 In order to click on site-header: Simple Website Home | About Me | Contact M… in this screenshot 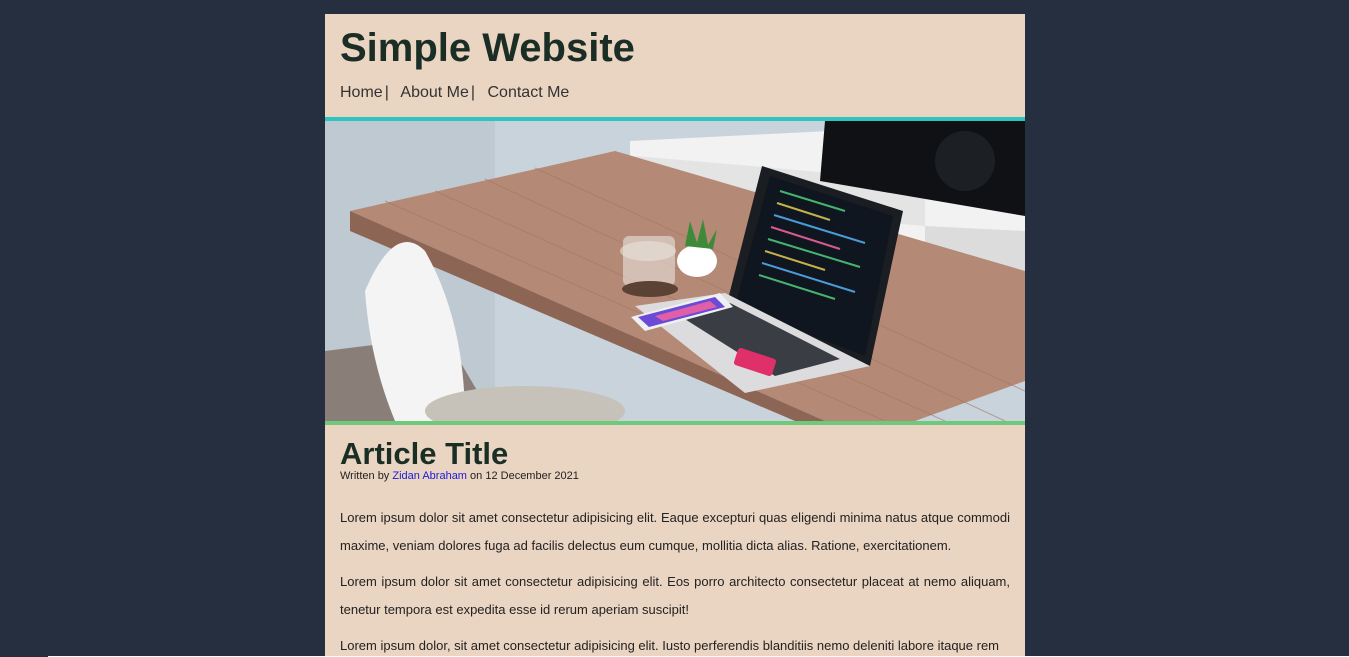, I will do `click(675, 67)`.